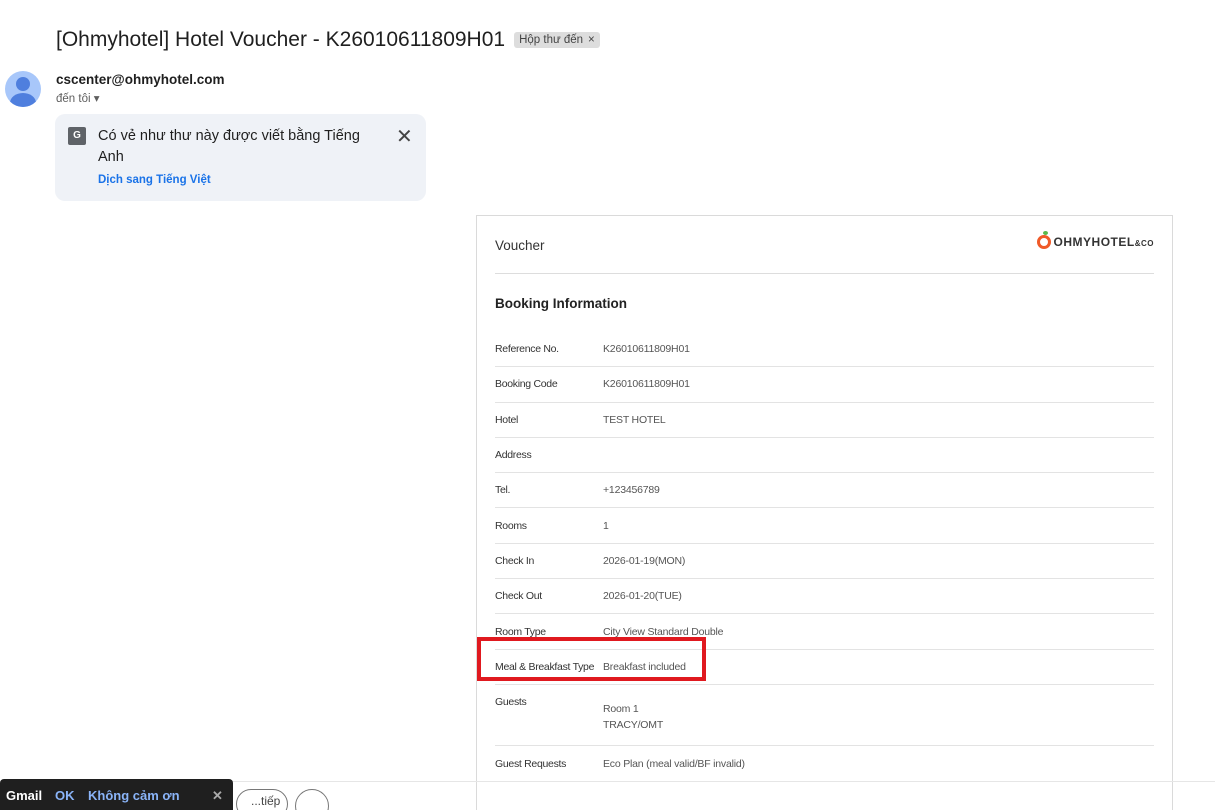 The image size is (1215, 810). Describe the element at coordinates (134, 795) in the screenshot. I see `snackbar-decline-button: Không cảm ơn` at that location.